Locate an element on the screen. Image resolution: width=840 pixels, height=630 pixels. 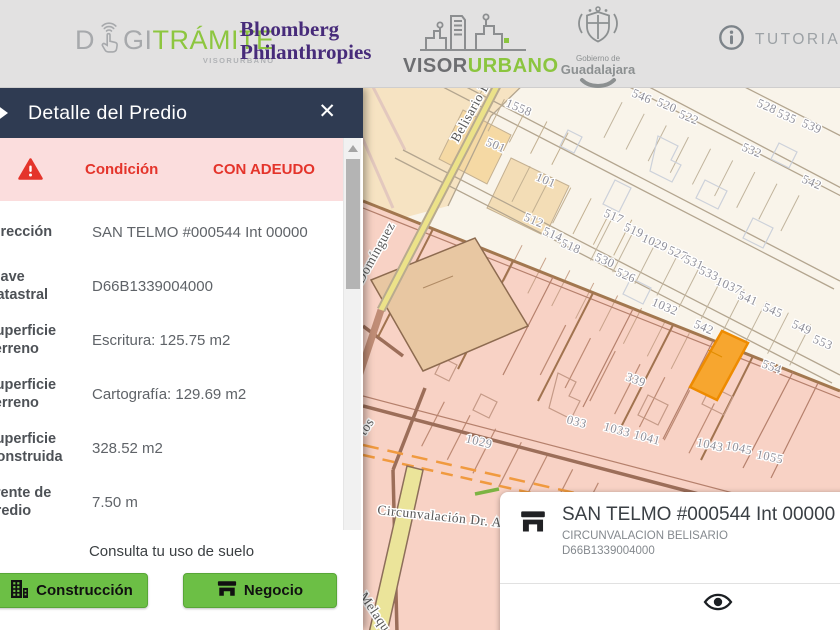
smile-arc-icon is located at coordinates (598, 83).